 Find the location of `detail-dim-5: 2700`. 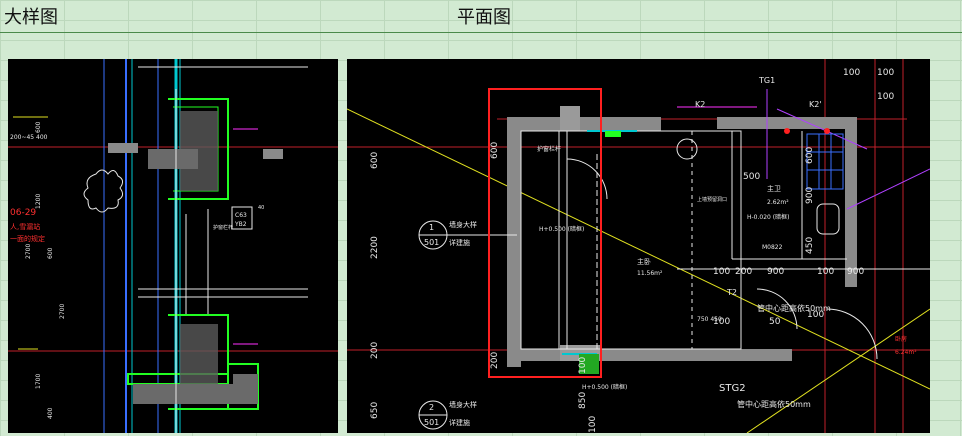

detail-dim-5: 2700 is located at coordinates (62, 311).